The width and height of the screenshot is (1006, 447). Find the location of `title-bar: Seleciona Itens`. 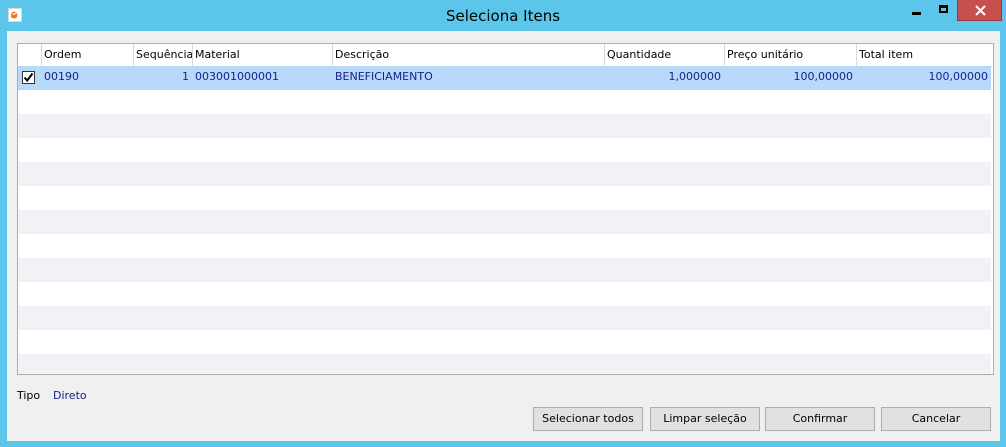

title-bar: Seleciona Itens is located at coordinates (503, 16).